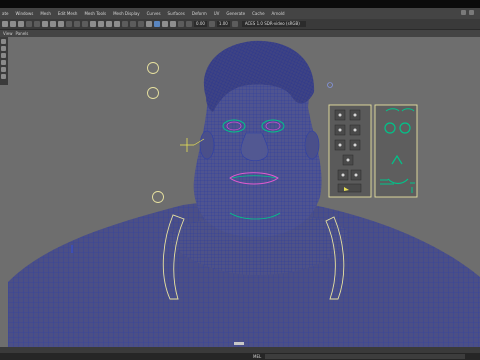  What do you see at coordinates (240, 33) in the screenshot?
I see `panel-menu-bar: View Panels` at bounding box center [240, 33].